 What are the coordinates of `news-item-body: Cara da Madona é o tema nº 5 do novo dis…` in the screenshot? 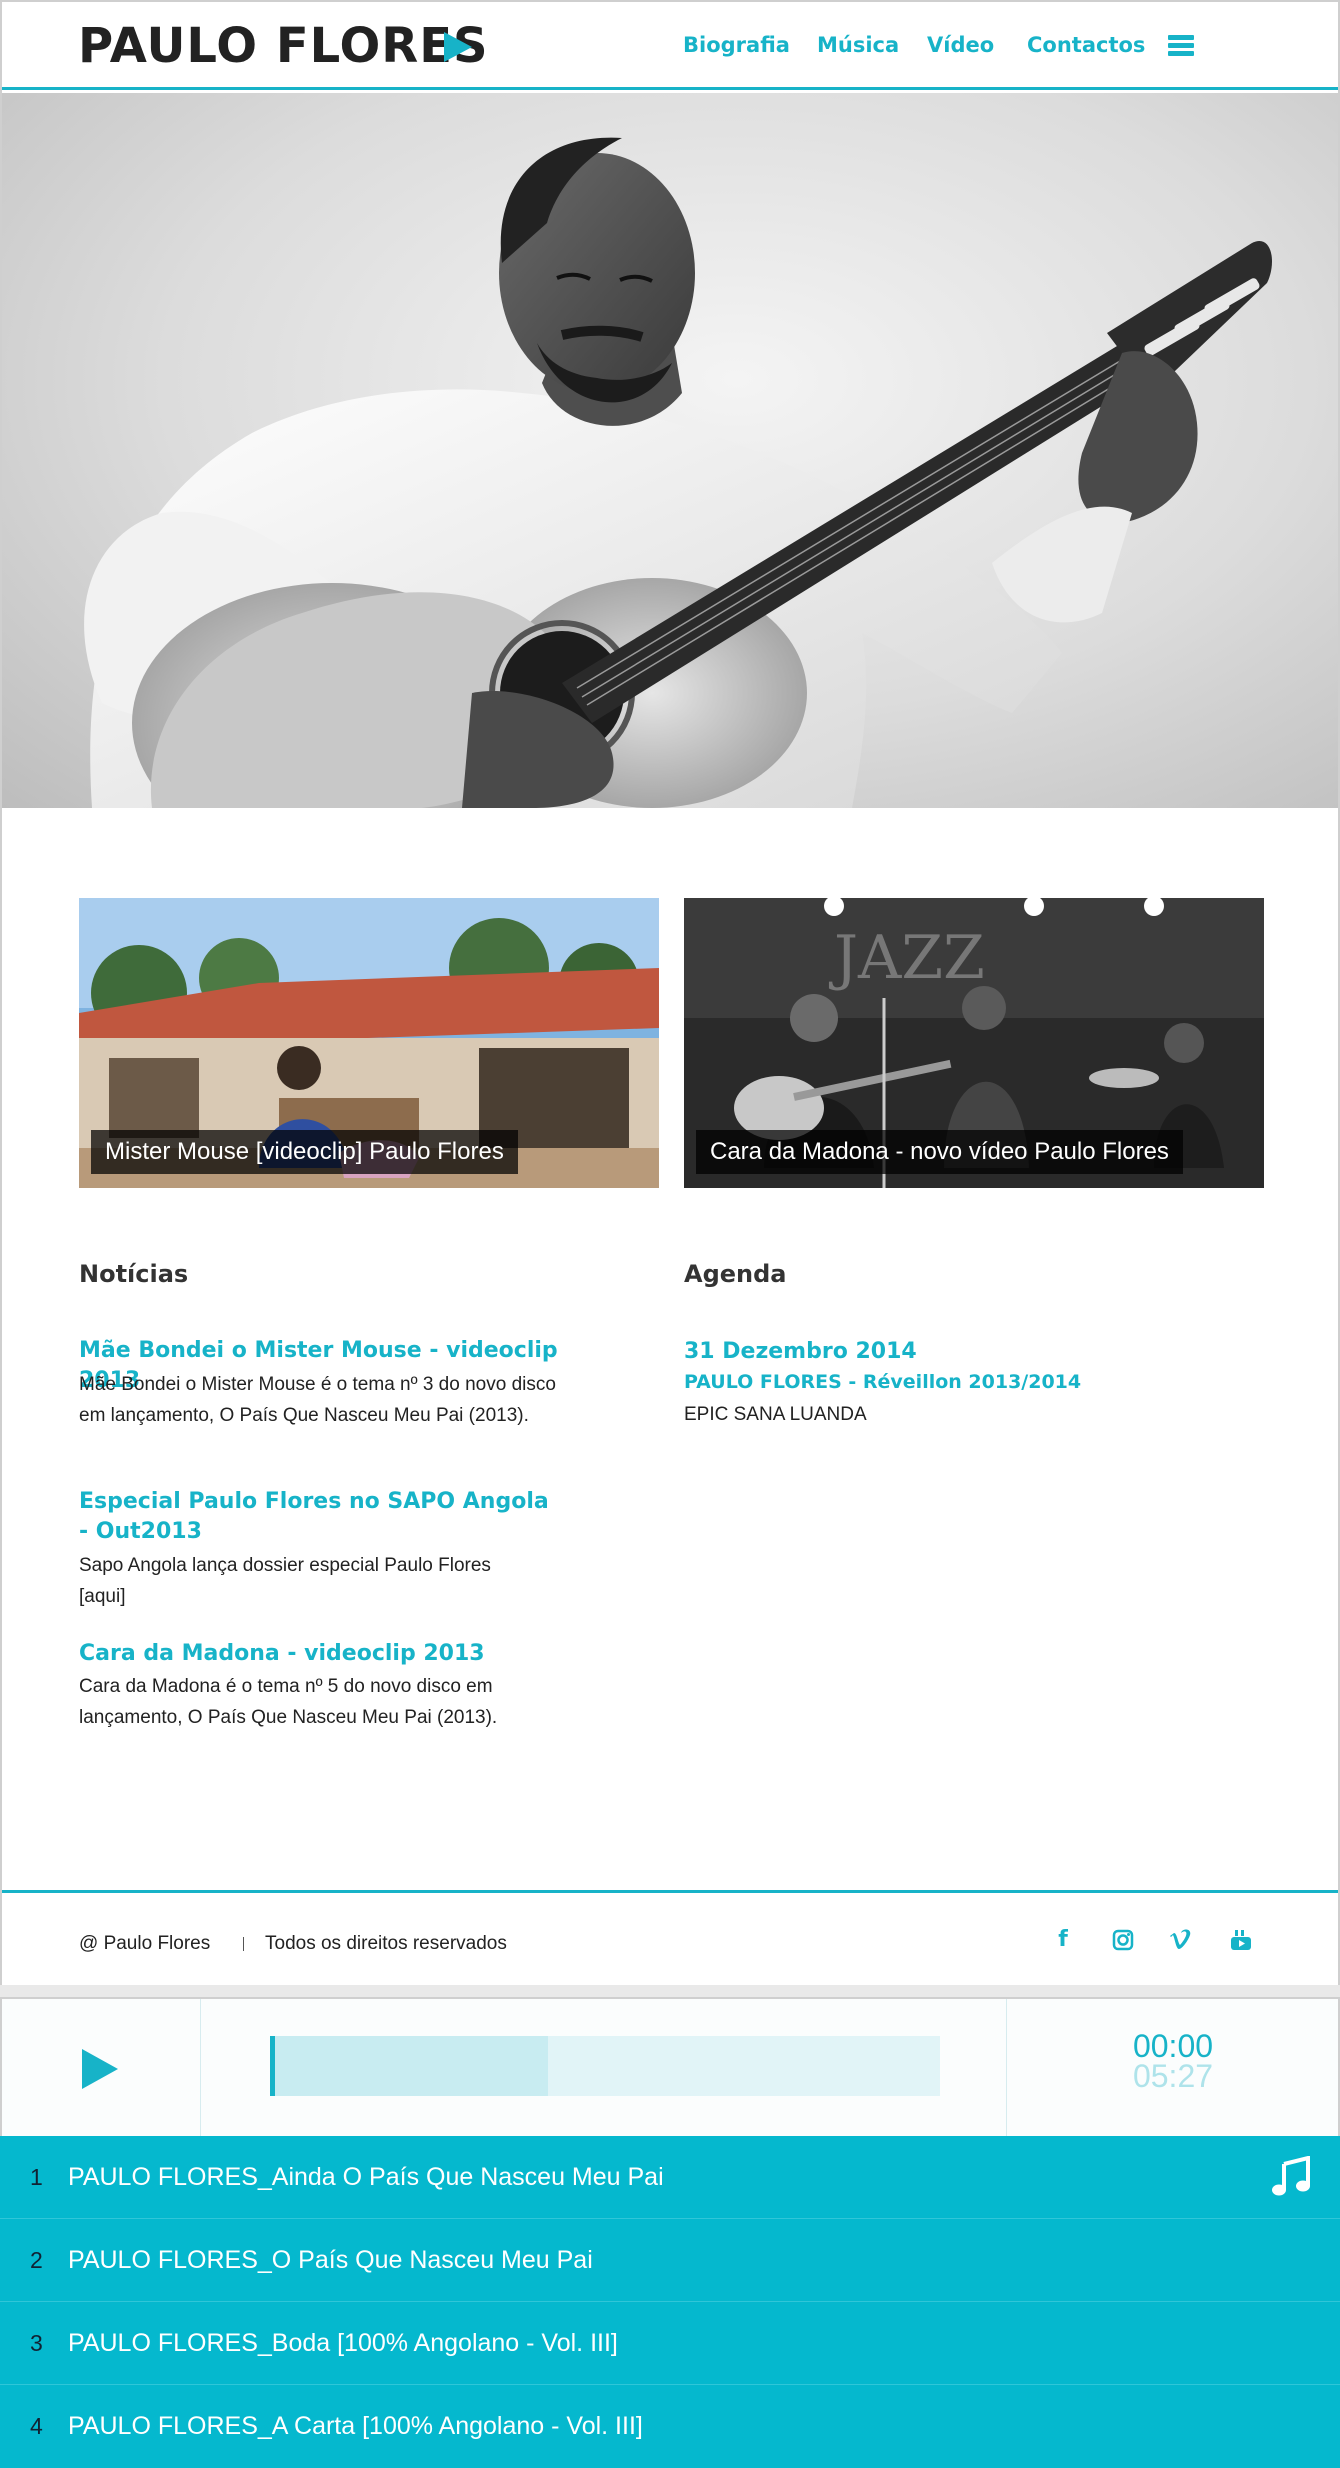 It's located at (288, 1702).